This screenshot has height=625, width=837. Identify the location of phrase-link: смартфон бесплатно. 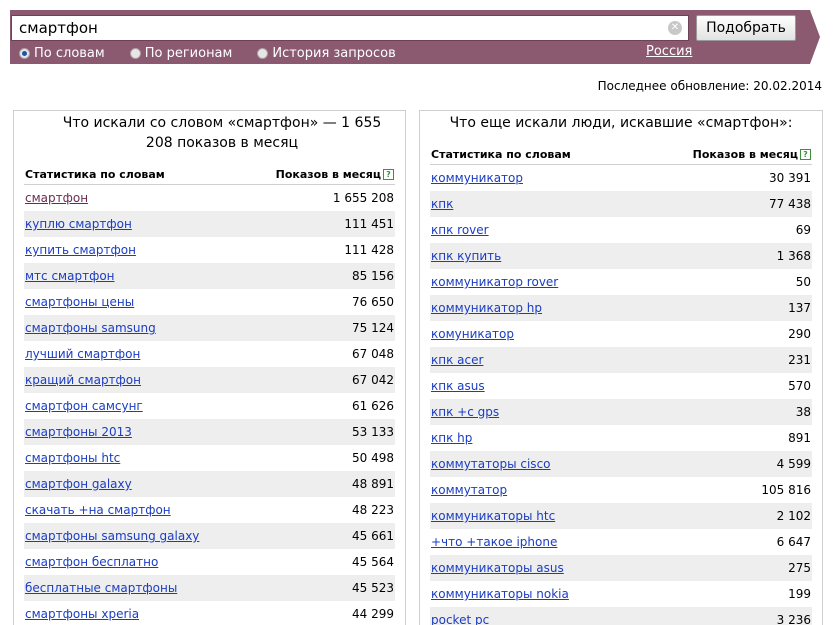
(91, 562).